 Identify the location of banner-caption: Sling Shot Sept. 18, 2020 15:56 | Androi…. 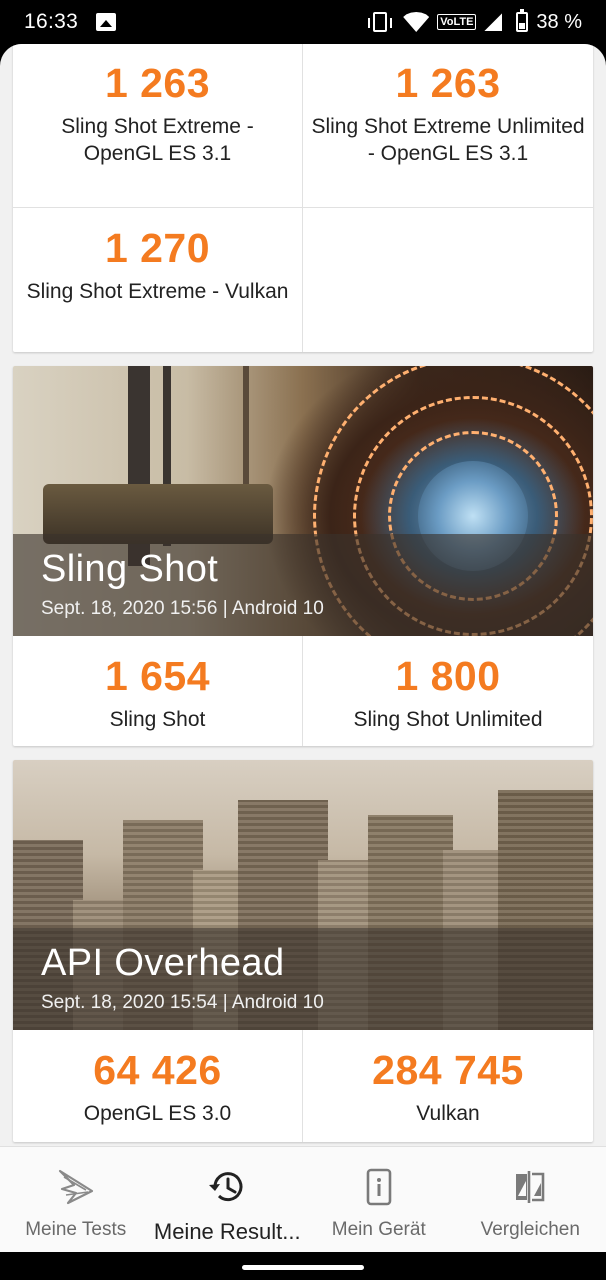
(303, 585).